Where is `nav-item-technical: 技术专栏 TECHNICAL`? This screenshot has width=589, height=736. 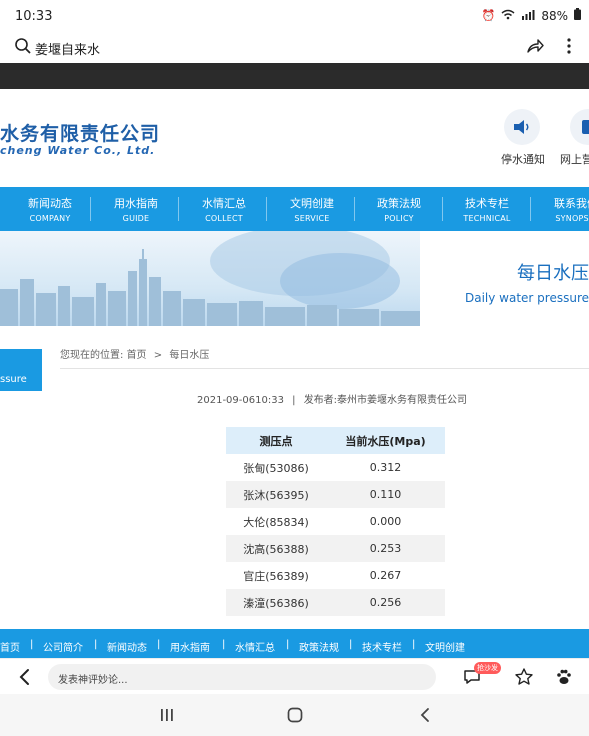 nav-item-technical: 技术专栏 TECHNICAL is located at coordinates (487, 209).